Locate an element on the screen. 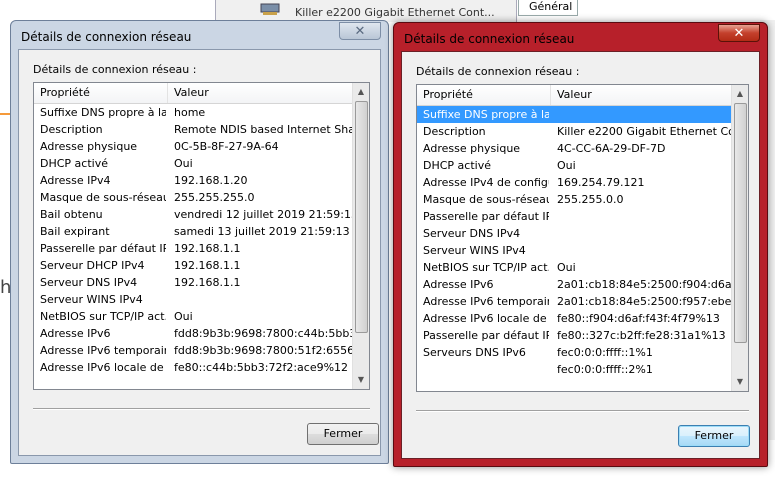  list-item: Adresse physique 0C-5B-8F-27-9A-64 is located at coordinates (193, 146).